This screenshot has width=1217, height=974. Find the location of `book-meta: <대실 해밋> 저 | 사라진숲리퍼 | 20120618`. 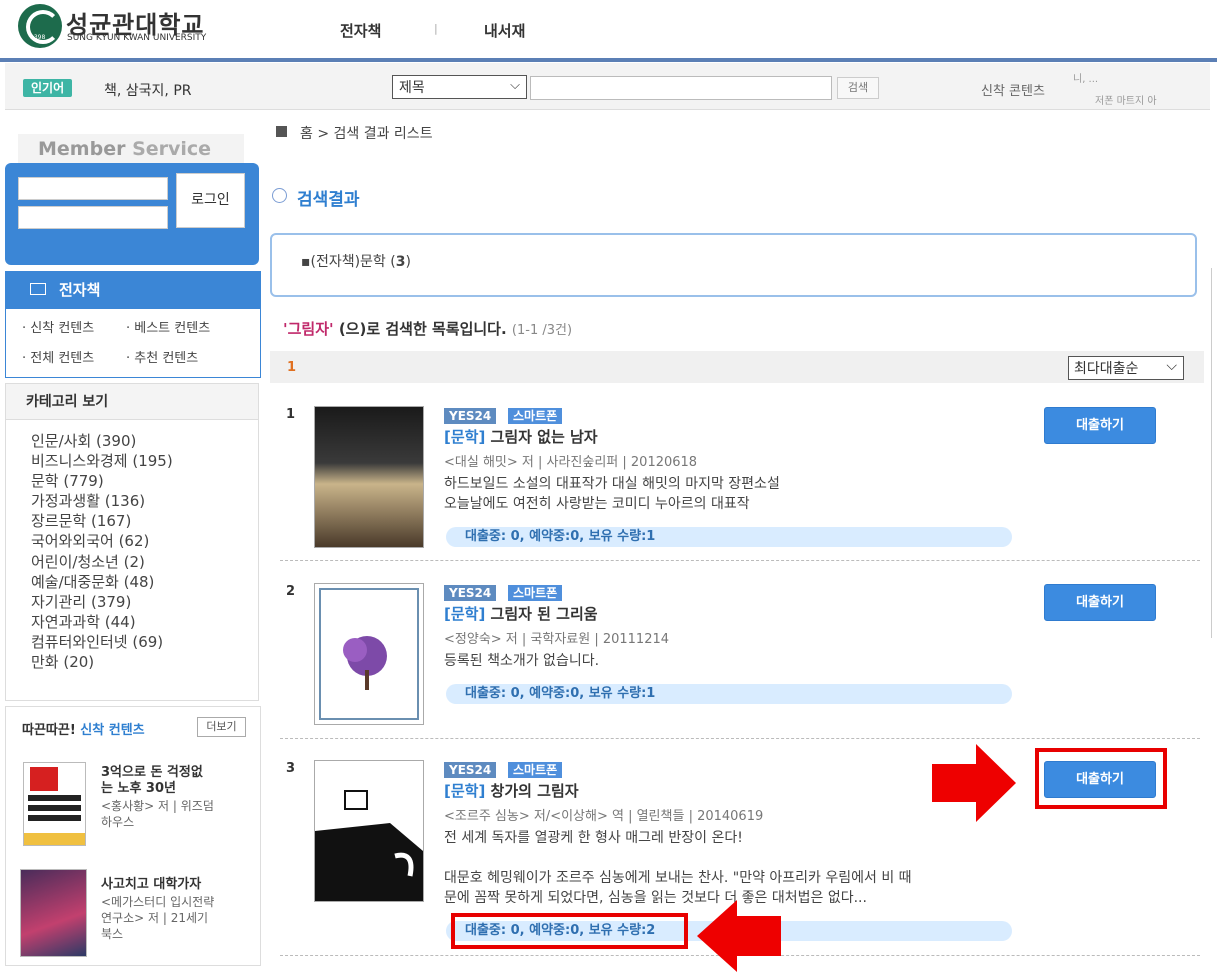

book-meta: <대실 해밋> 저 | 사라진숲리퍼 | 20120618 is located at coordinates (571, 462).